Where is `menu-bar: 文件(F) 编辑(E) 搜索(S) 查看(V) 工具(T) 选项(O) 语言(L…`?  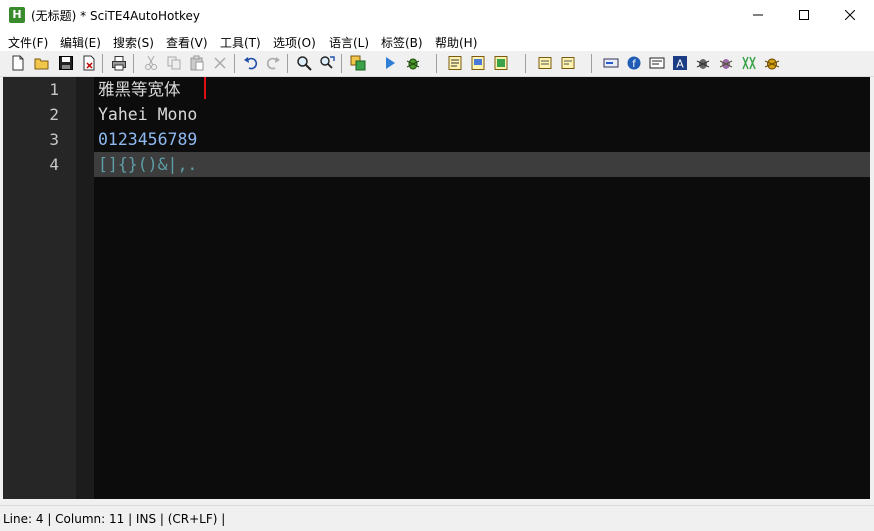
menu-bar: 文件(F) 编辑(E) 搜索(S) 查看(V) 工具(T) 选项(O) 语言(L… is located at coordinates (437, 41).